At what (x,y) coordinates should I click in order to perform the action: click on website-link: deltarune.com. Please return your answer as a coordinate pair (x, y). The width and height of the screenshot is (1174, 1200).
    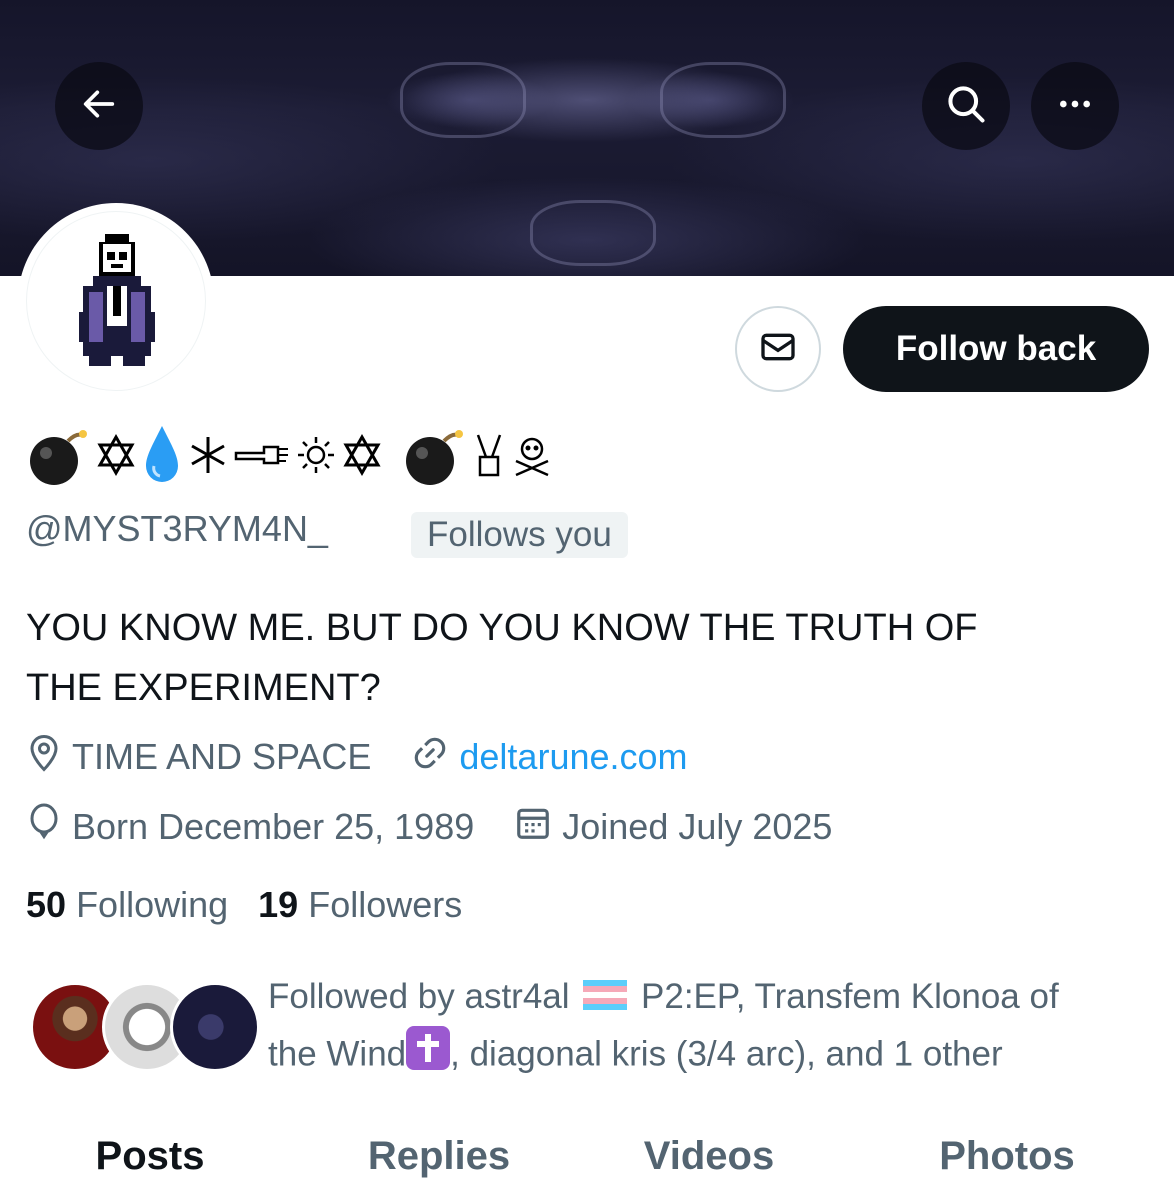
    Looking at the image, I should click on (573, 757).